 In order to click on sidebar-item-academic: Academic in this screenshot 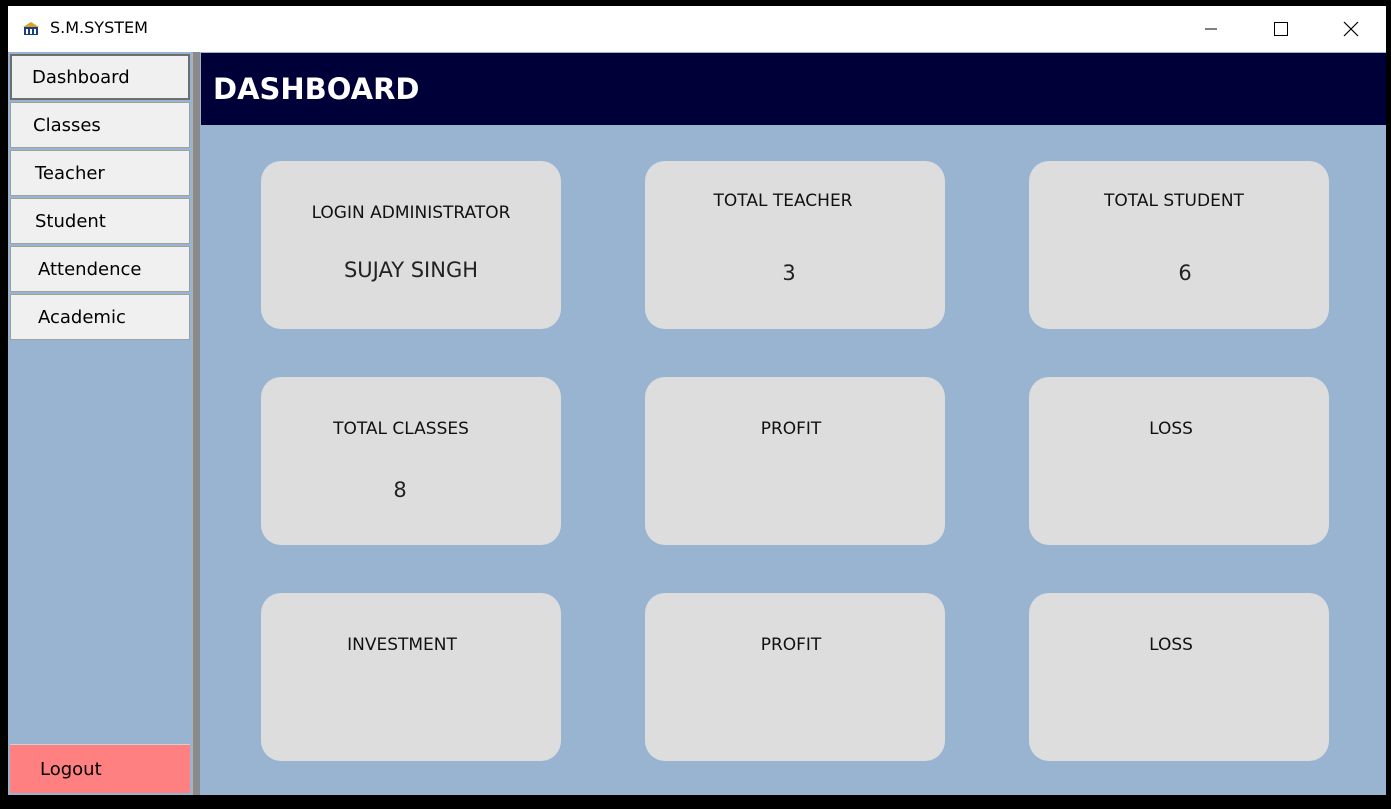, I will do `click(100, 317)`.